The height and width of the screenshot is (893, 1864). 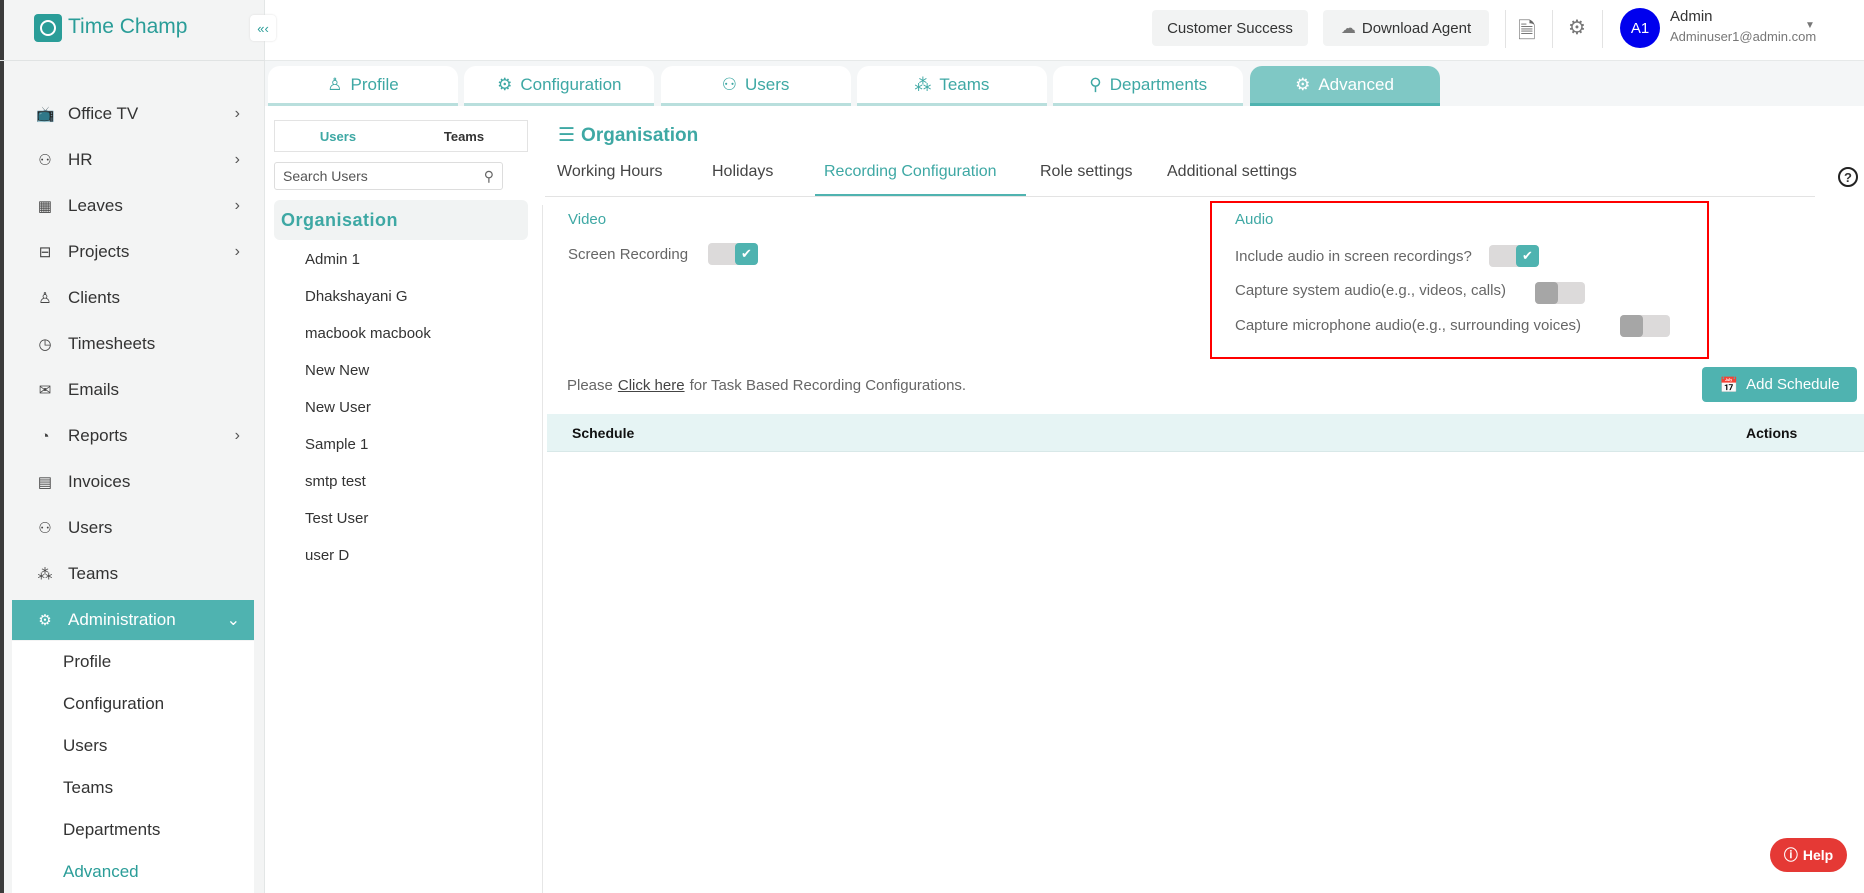 I want to click on settings-icon: ⚙, so click(x=1577, y=27).